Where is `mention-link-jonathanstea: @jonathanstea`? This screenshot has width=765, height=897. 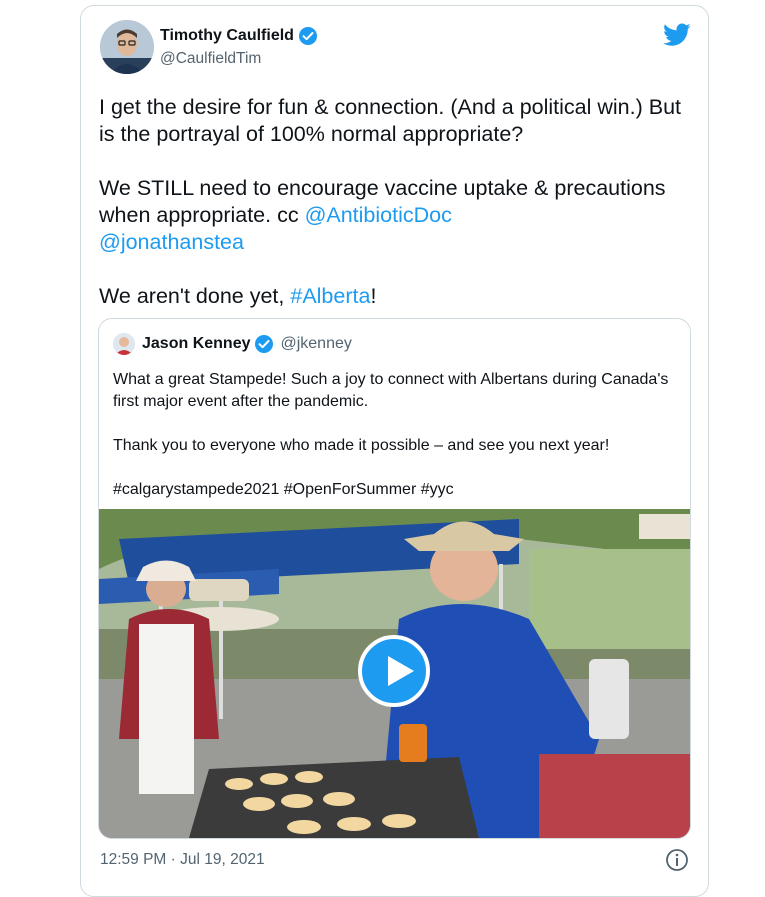 mention-link-jonathanstea: @jonathanstea is located at coordinates (171, 242).